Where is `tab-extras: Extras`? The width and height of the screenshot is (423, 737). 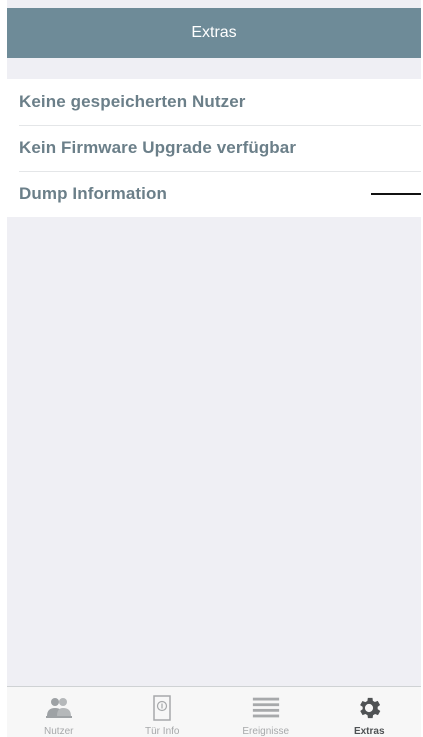
tab-extras: Extras is located at coordinates (370, 712).